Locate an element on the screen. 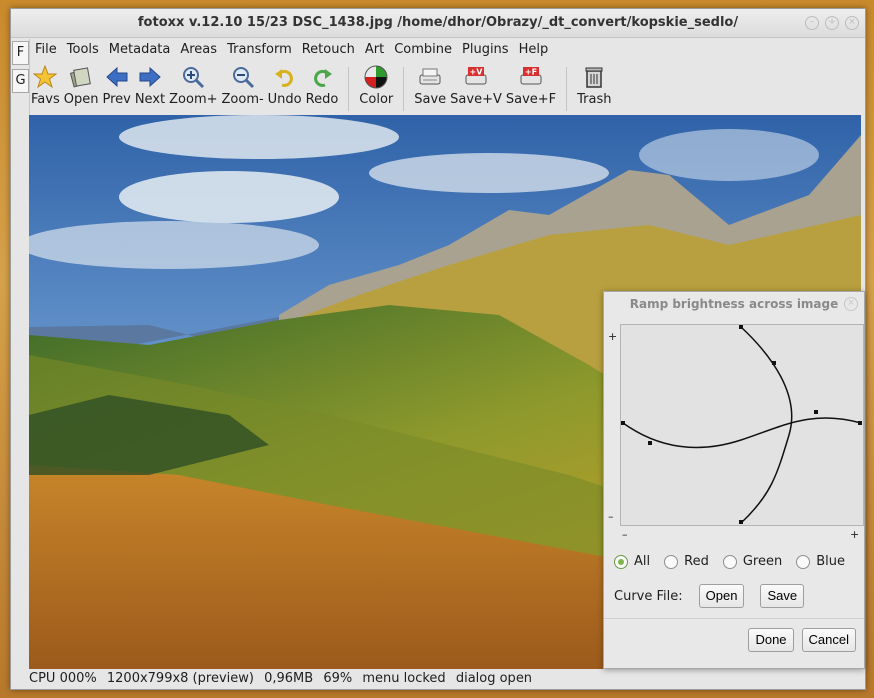  maximize-button: + is located at coordinates (832, 23).